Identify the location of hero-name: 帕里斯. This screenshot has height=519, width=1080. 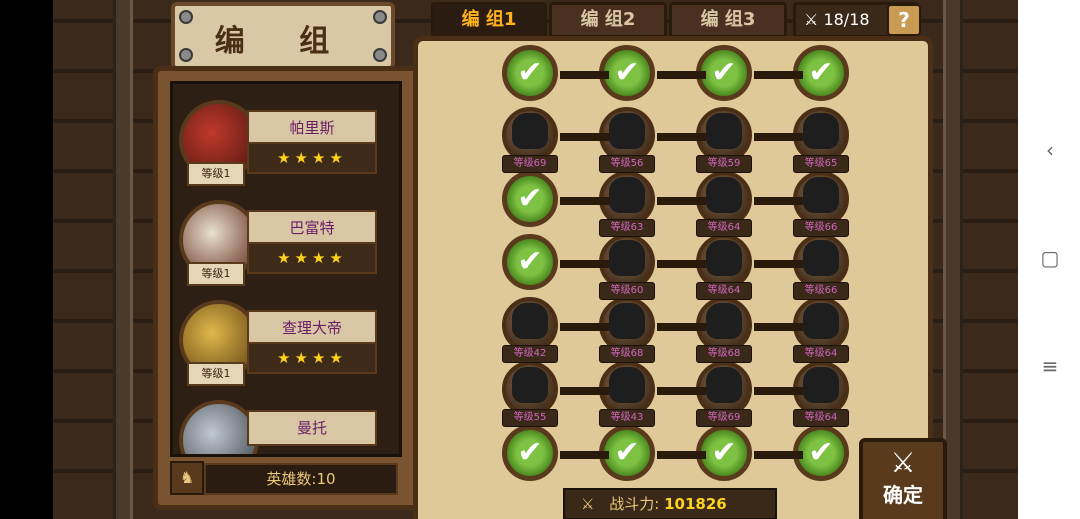
(312, 128).